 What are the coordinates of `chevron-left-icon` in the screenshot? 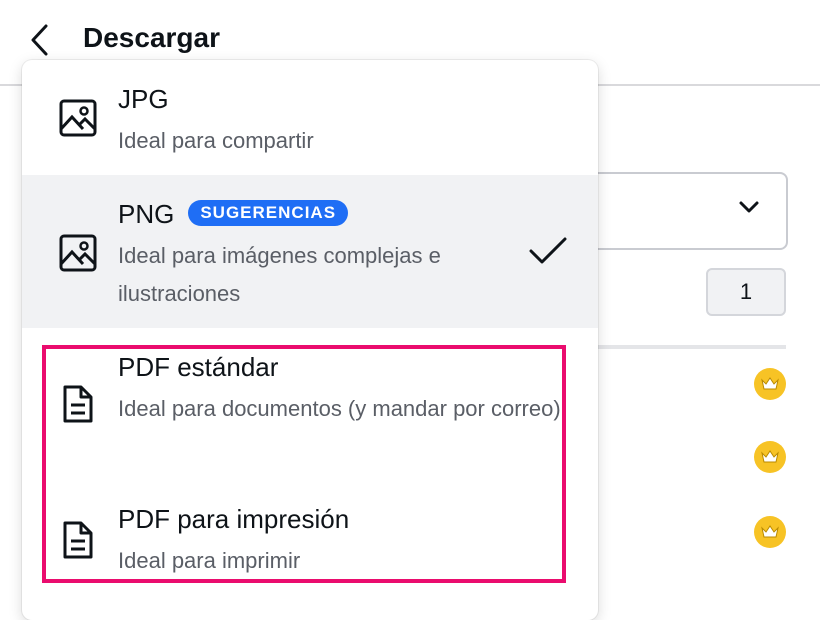 It's located at (39, 40).